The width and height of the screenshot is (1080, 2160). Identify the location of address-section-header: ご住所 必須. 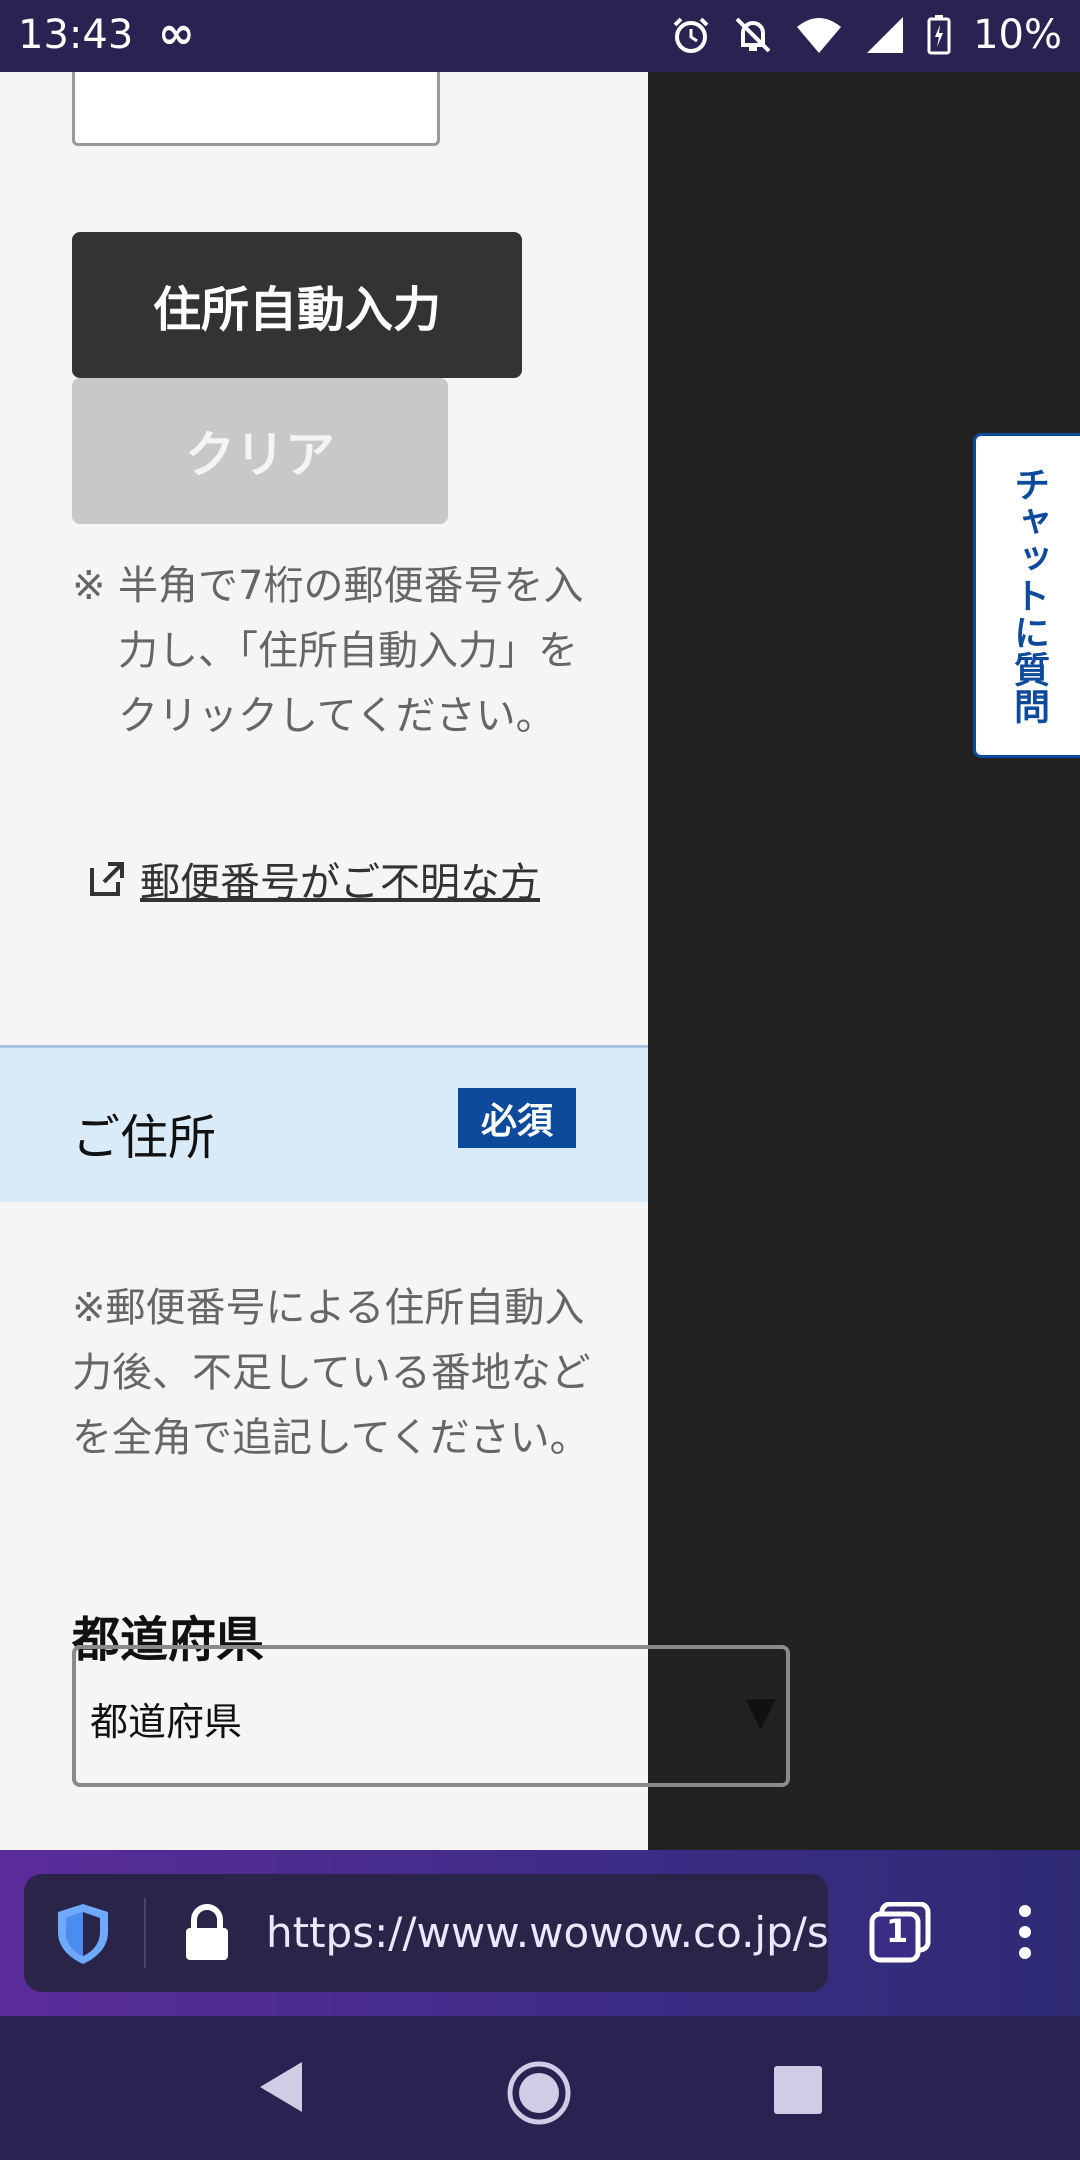
(324, 1123).